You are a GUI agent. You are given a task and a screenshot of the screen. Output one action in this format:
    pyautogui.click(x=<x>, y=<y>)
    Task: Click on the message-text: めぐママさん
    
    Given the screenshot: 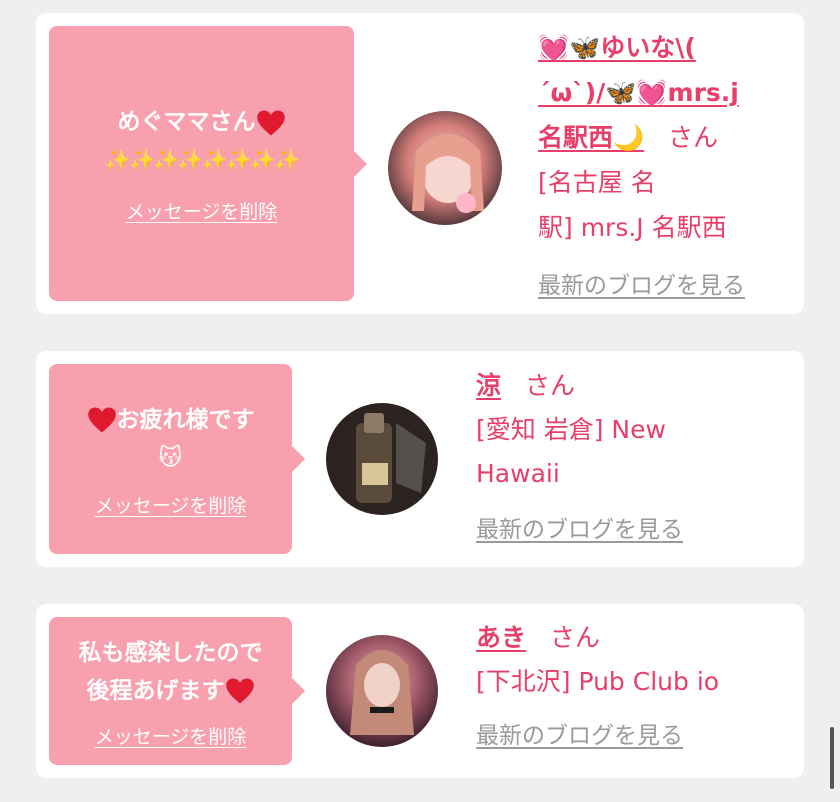 What is the action you would take?
    pyautogui.click(x=202, y=122)
    